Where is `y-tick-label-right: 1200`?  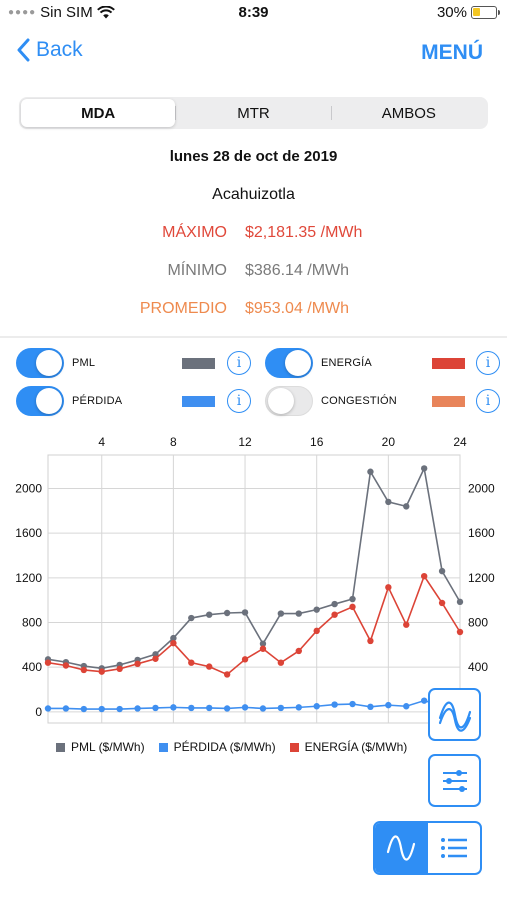 y-tick-label-right: 1200 is located at coordinates (481, 578).